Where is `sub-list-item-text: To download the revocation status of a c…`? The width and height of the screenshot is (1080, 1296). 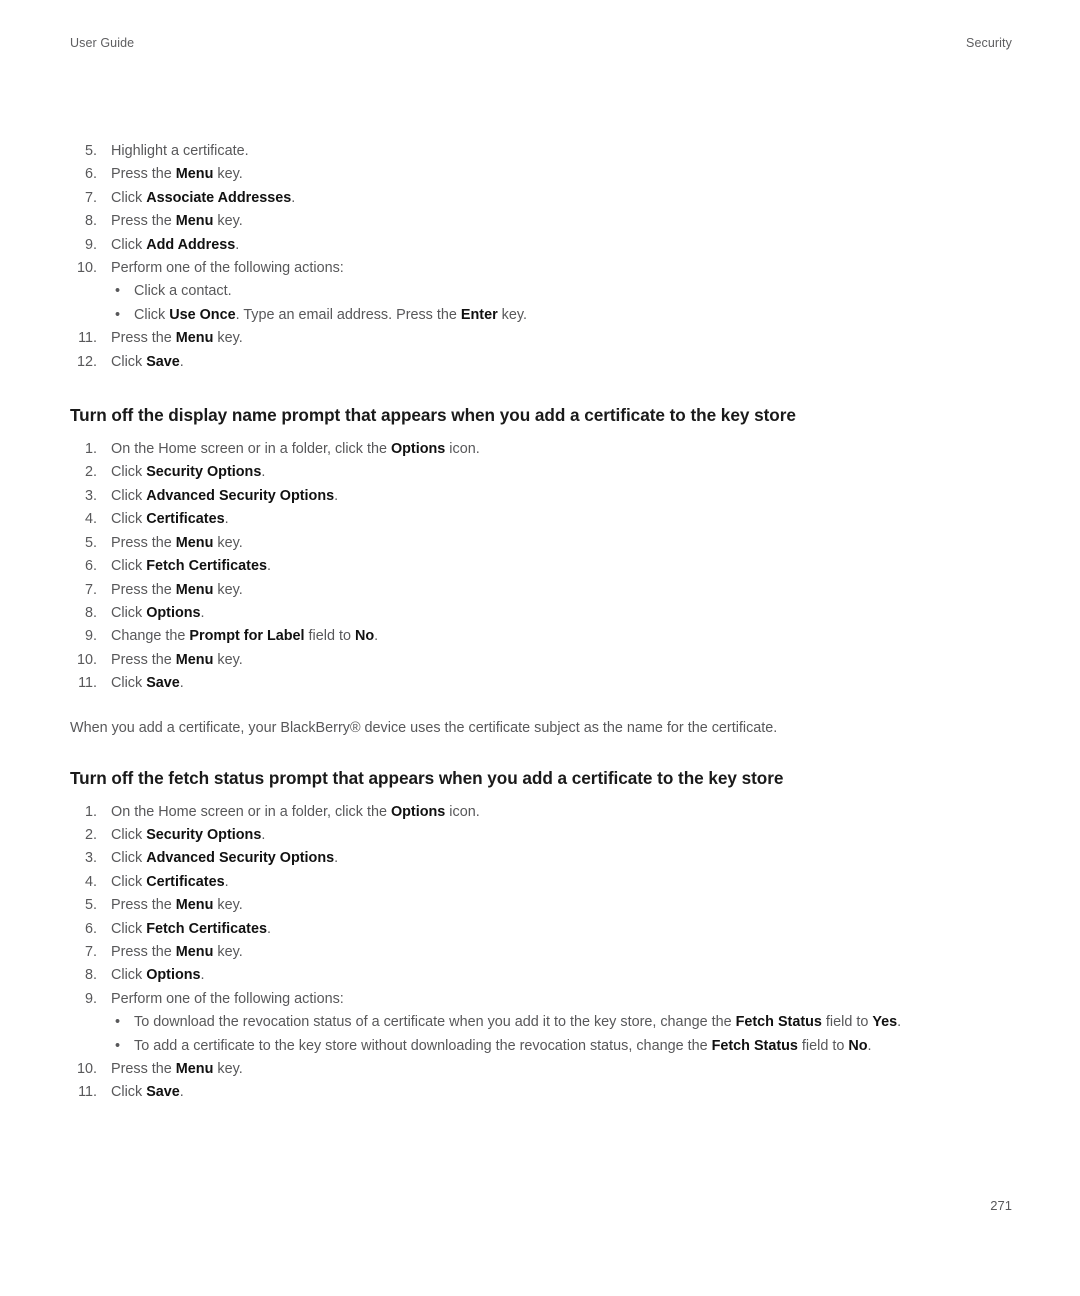
sub-list-item-text: To download the revocation status of a c… is located at coordinates (518, 1022).